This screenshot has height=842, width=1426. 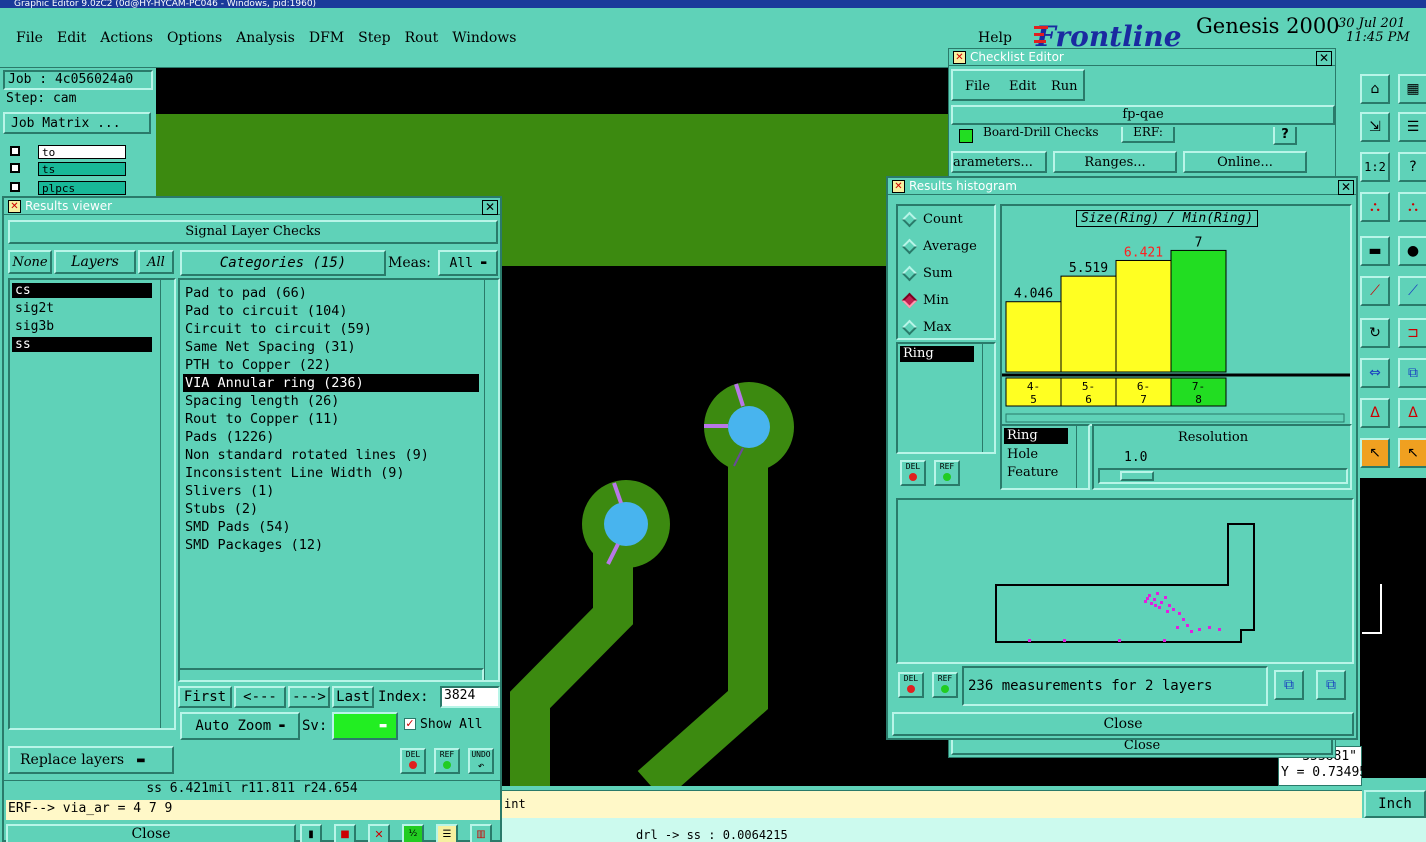 I want to click on bottom-list-feature: Feature, so click(x=1032, y=472).